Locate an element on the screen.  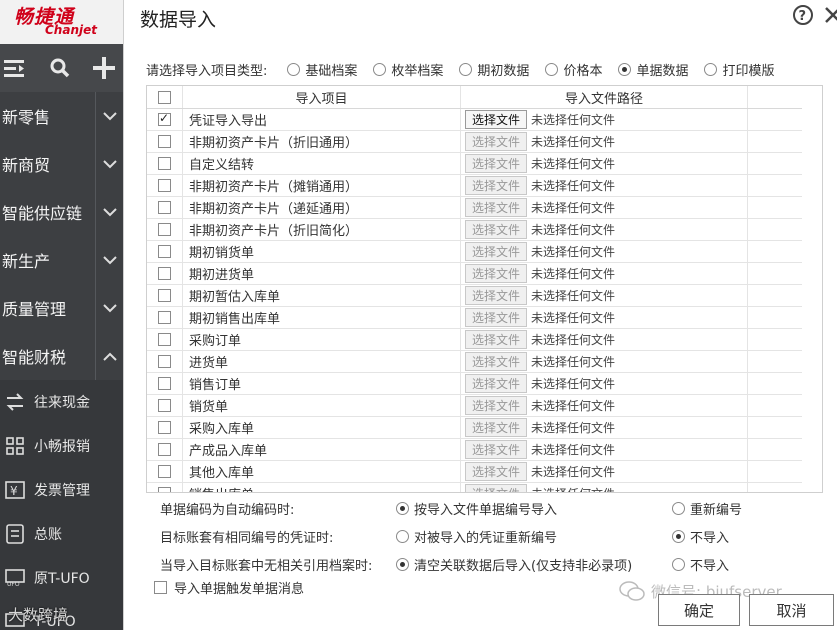
nav-item-quality: 质量管理 is located at coordinates (61, 308).